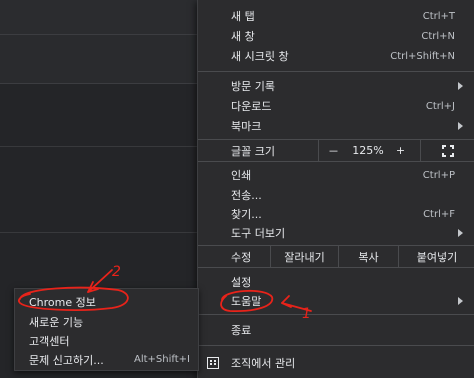 This screenshot has height=378, width=474. Describe the element at coordinates (336, 282) in the screenshot. I see `menu-item-settings: 설정` at that location.